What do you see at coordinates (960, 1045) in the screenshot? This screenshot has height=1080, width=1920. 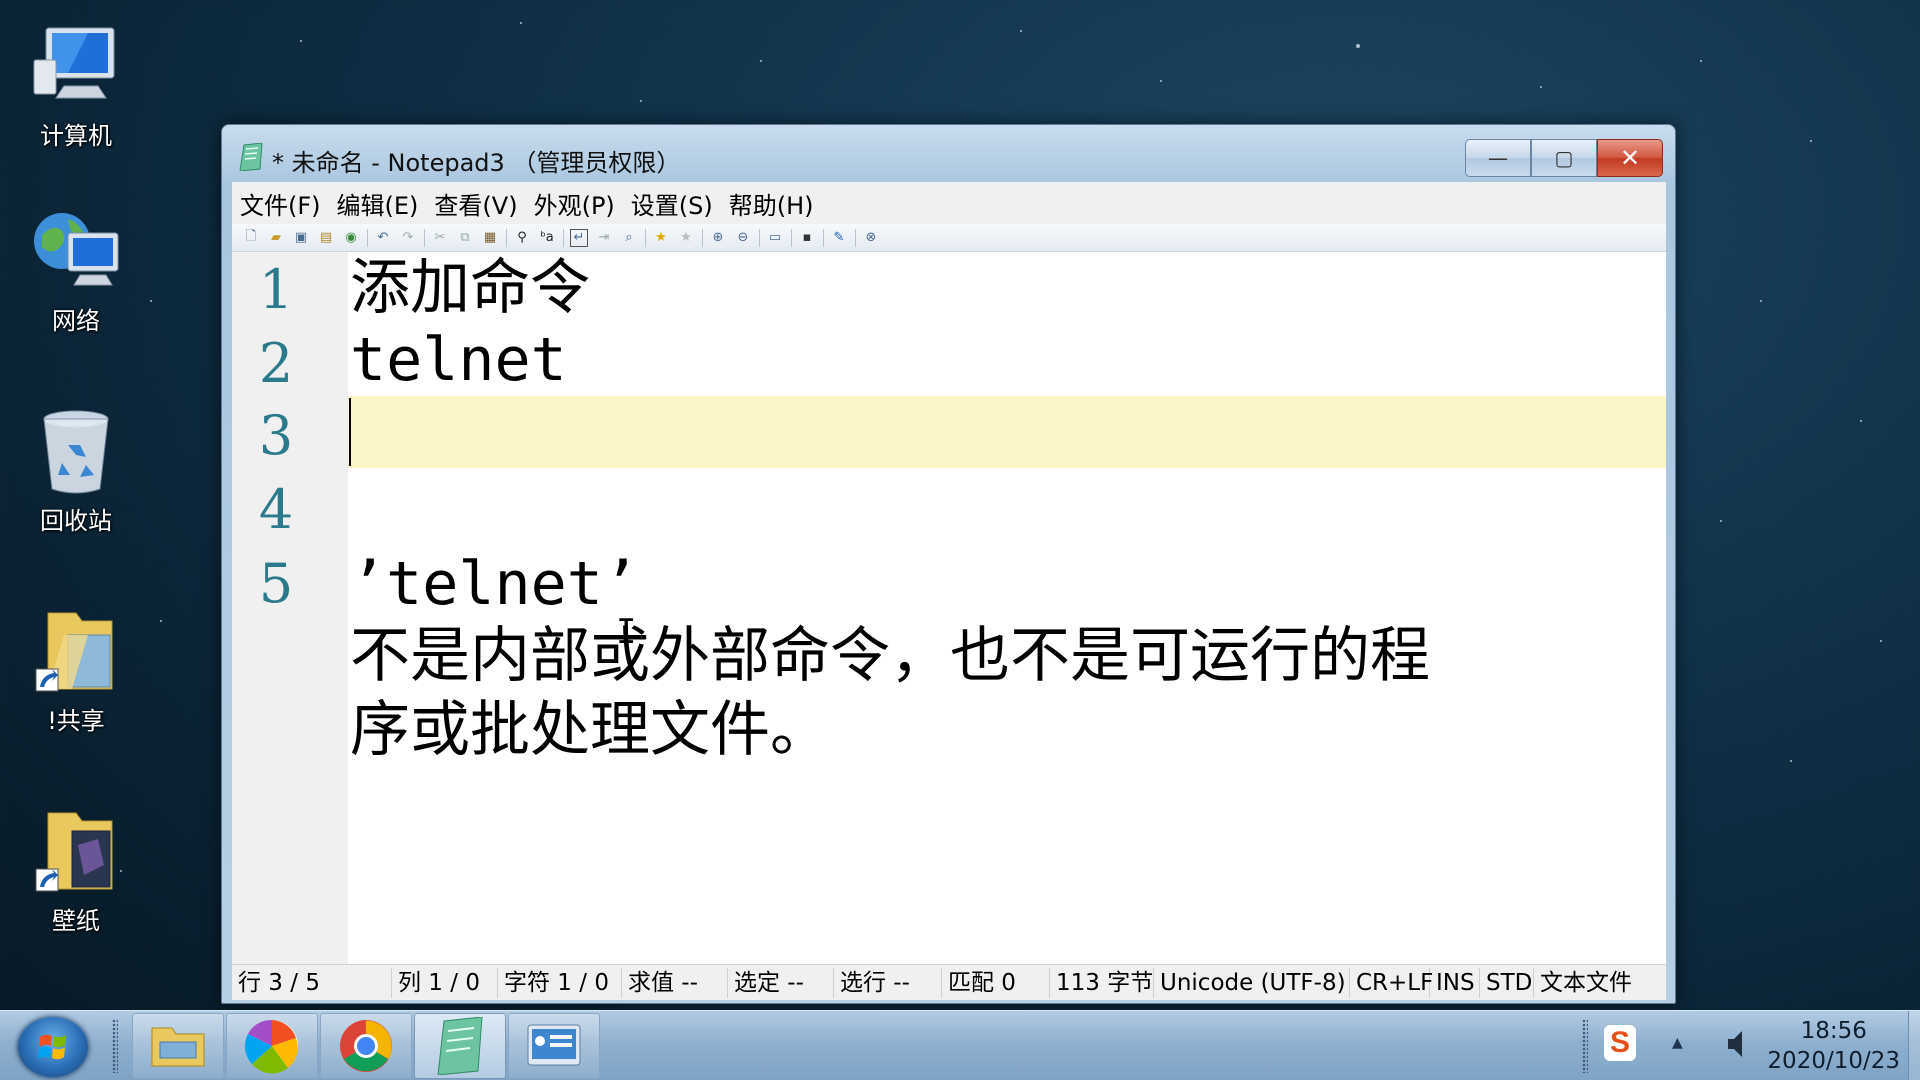 I see `taskbar: S ▲ 18:56 2020/10/23` at bounding box center [960, 1045].